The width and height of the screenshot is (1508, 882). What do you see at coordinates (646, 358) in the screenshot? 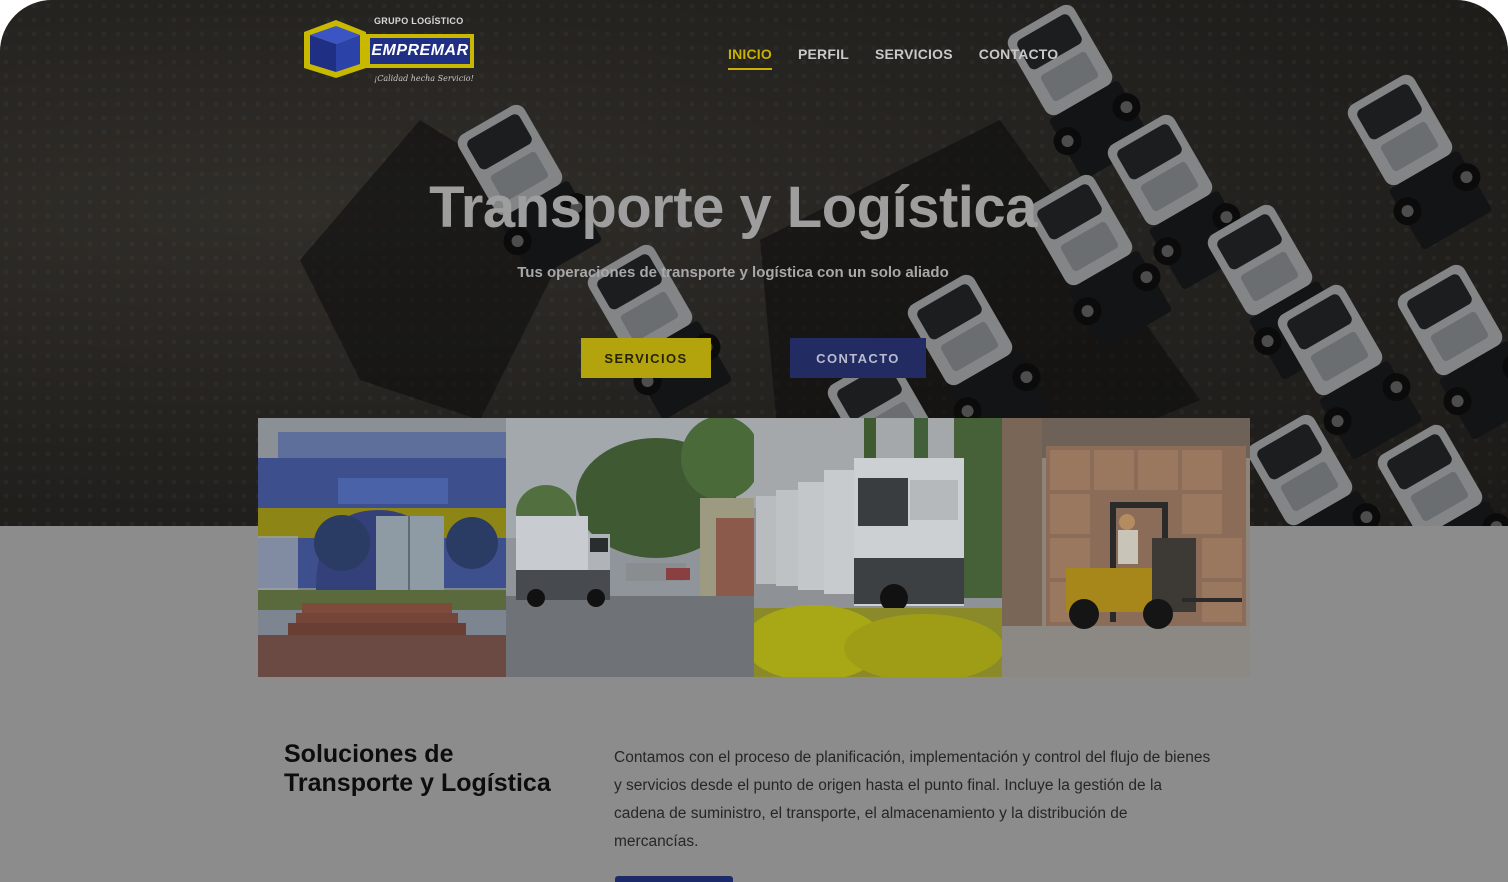
I see `services-button: SERVICIOS` at bounding box center [646, 358].